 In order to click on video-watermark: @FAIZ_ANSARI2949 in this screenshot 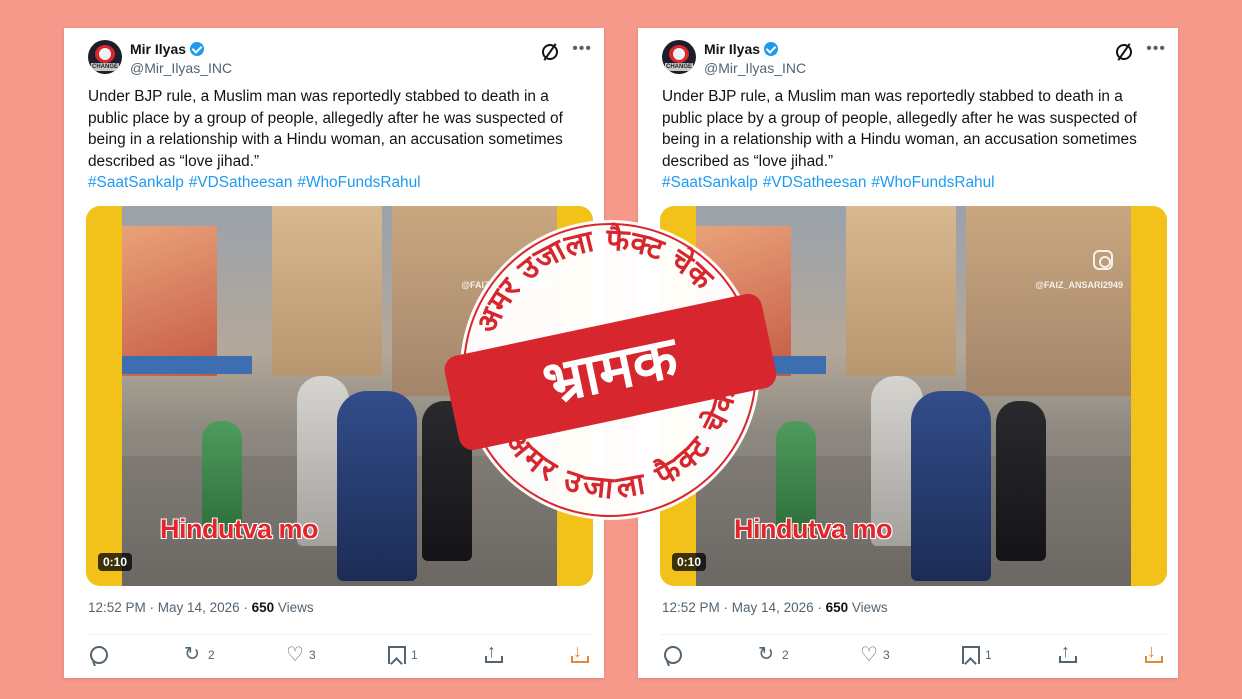, I will do `click(1079, 285)`.